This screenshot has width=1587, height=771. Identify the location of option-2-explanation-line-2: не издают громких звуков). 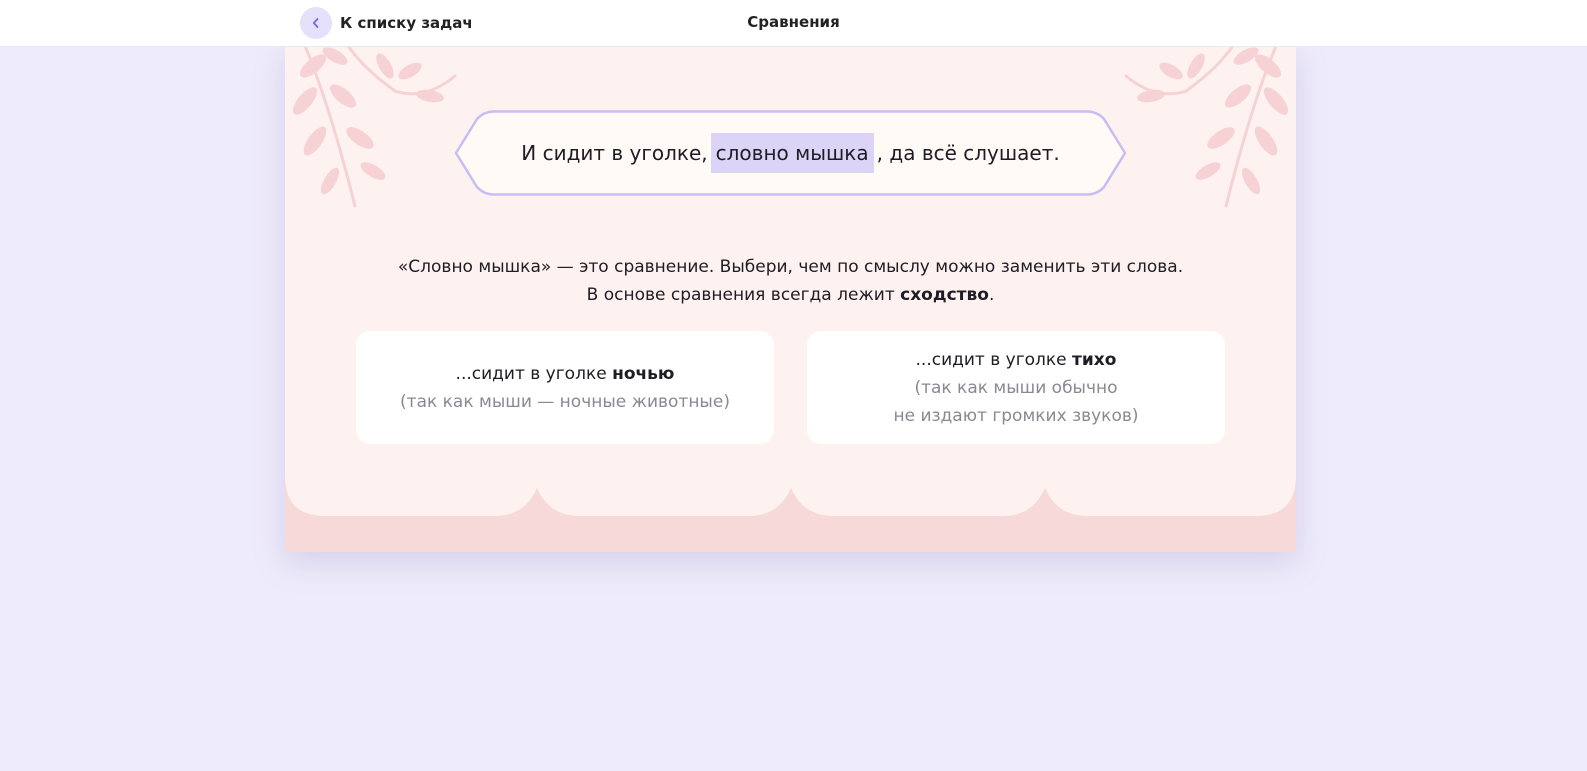
(1016, 415).